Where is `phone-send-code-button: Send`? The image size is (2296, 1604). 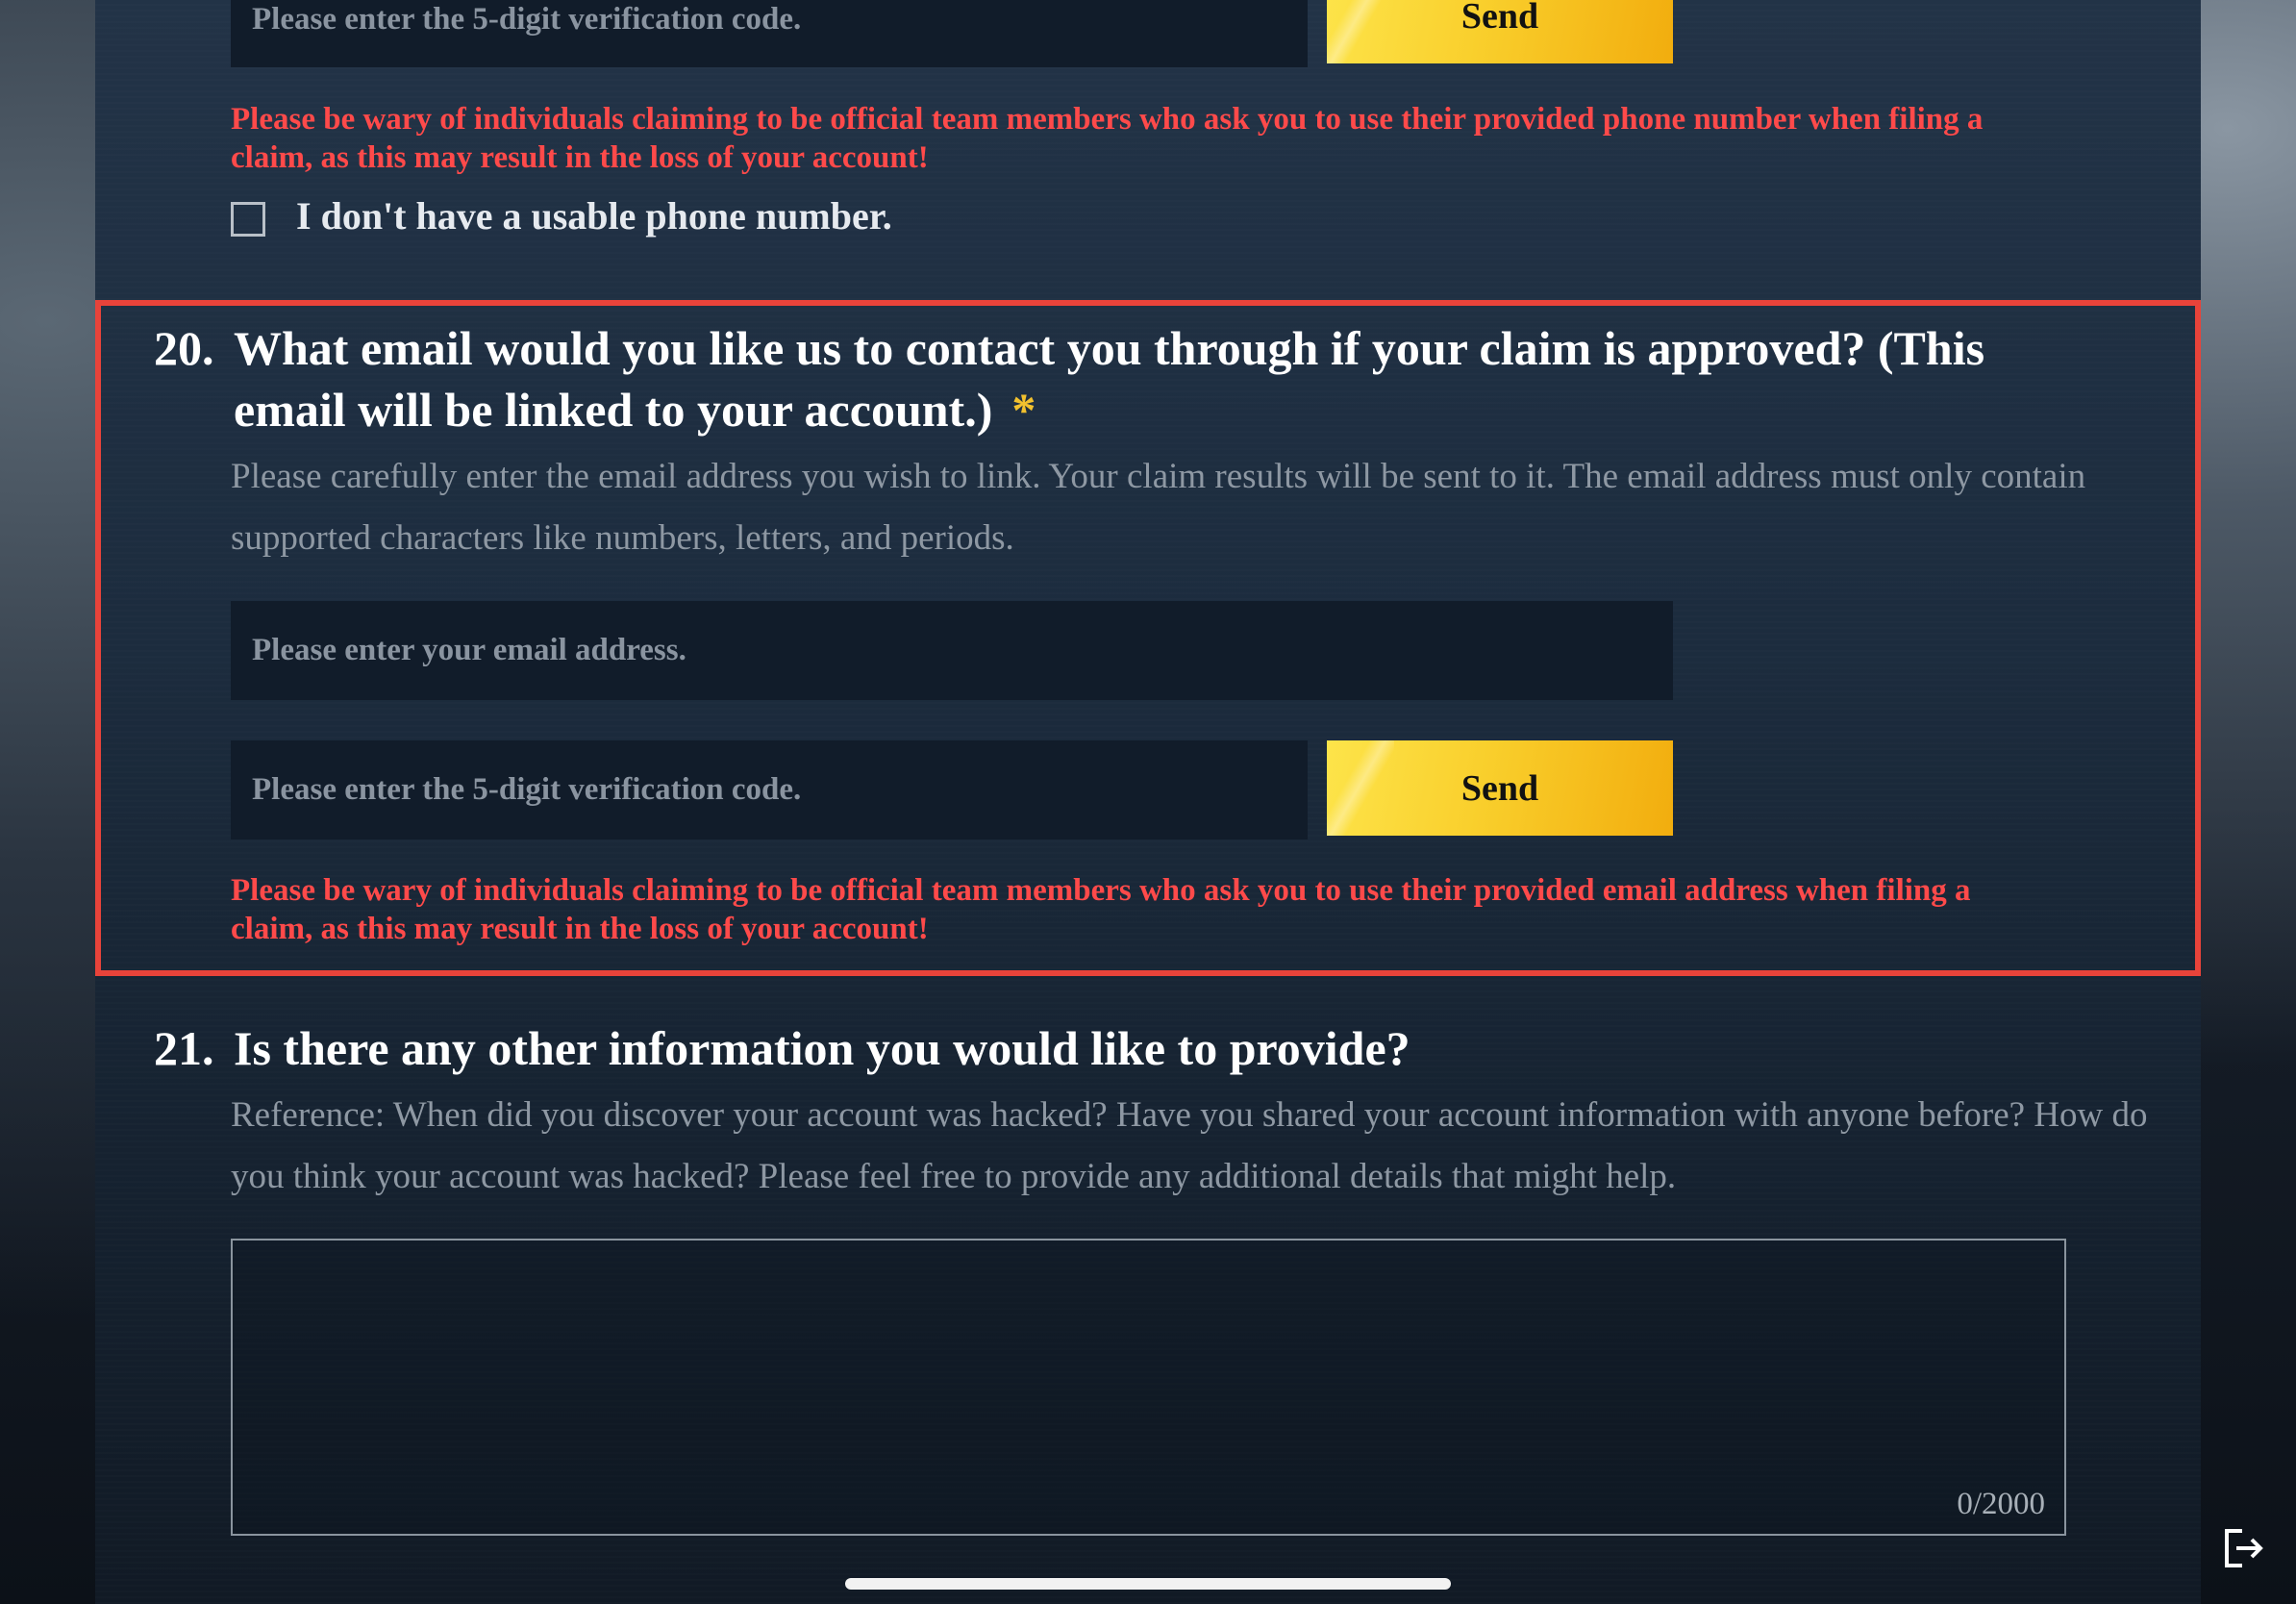
phone-send-code-button: Send is located at coordinates (1500, 31).